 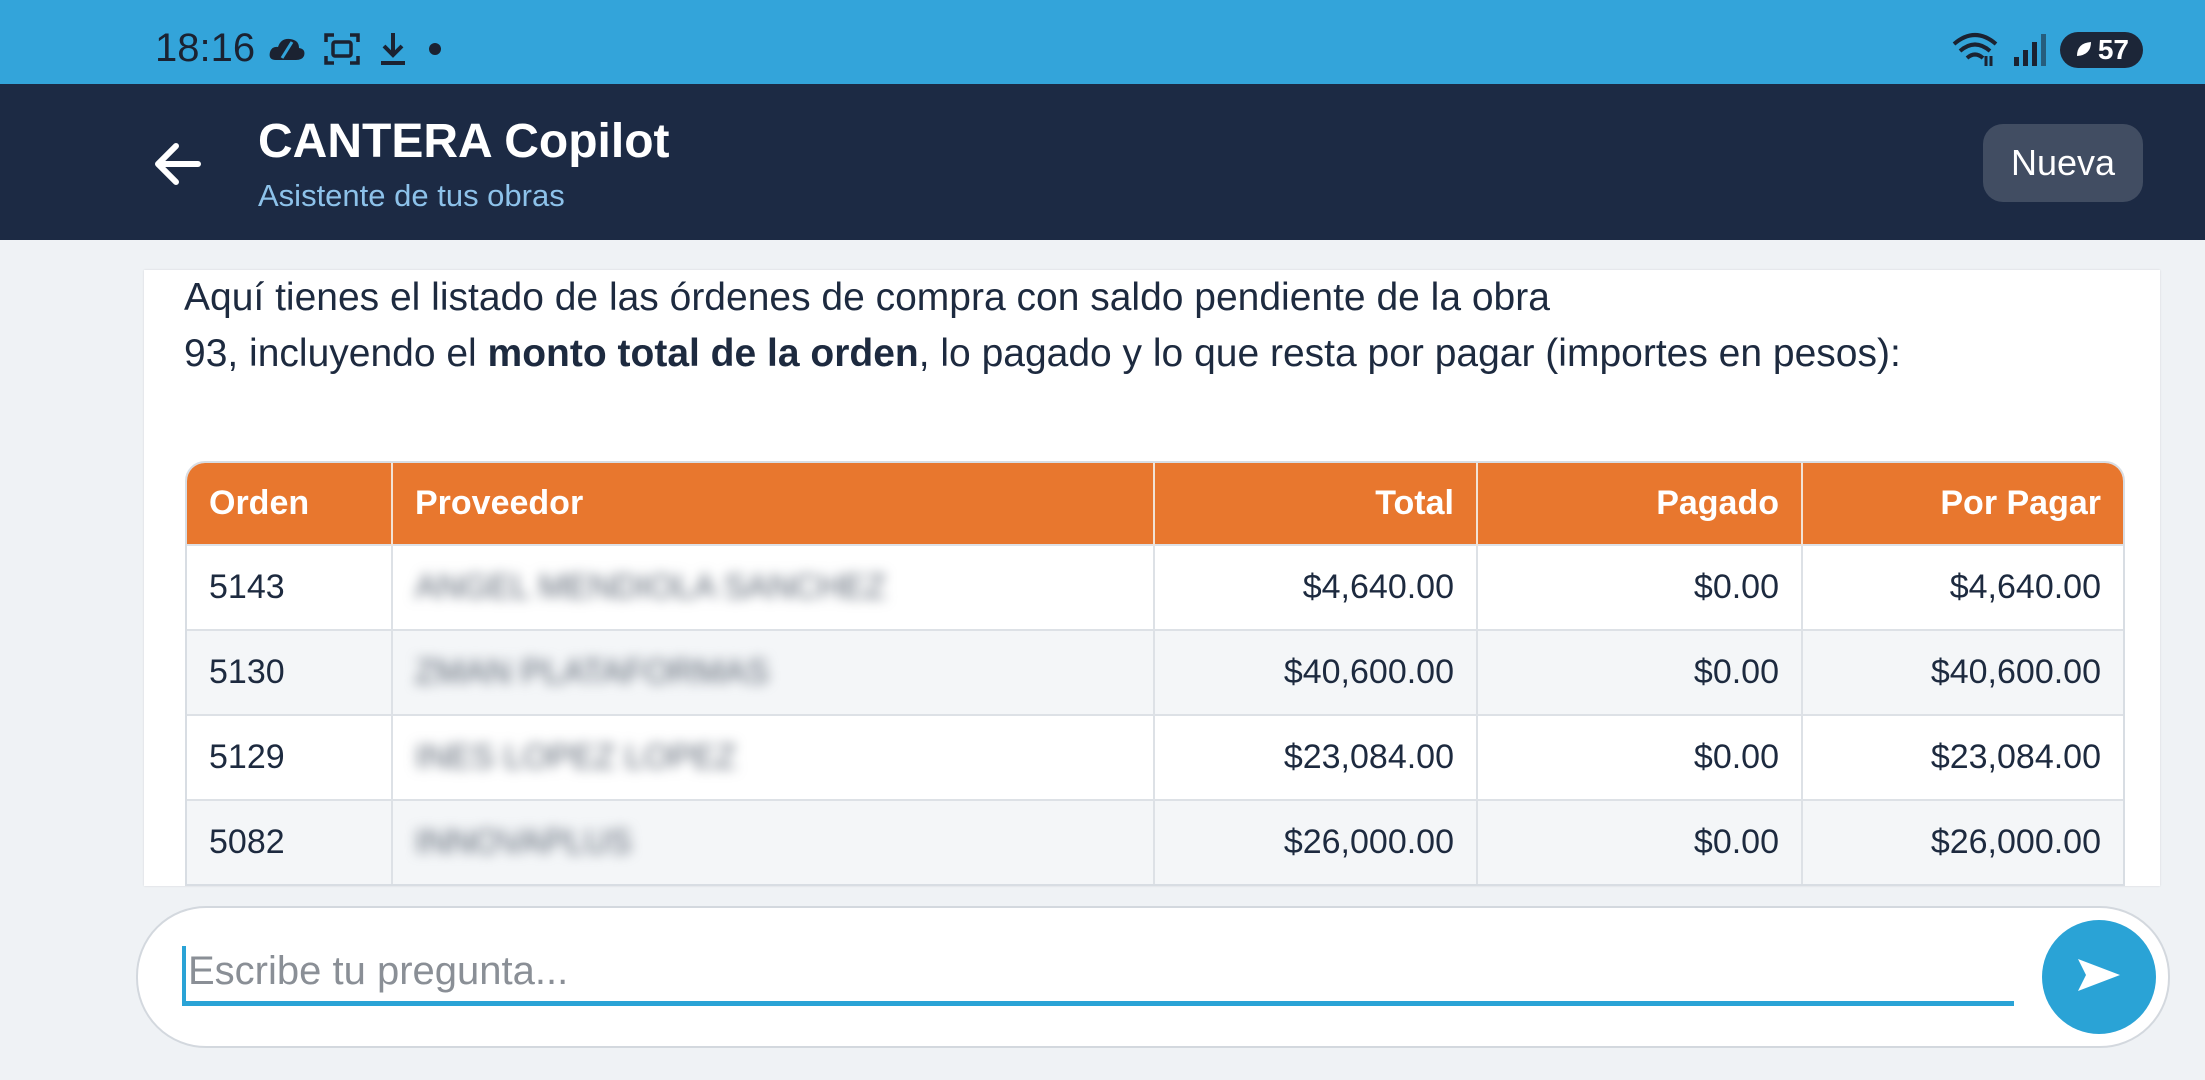 I want to click on cell-orden: 5129, so click(x=290, y=757).